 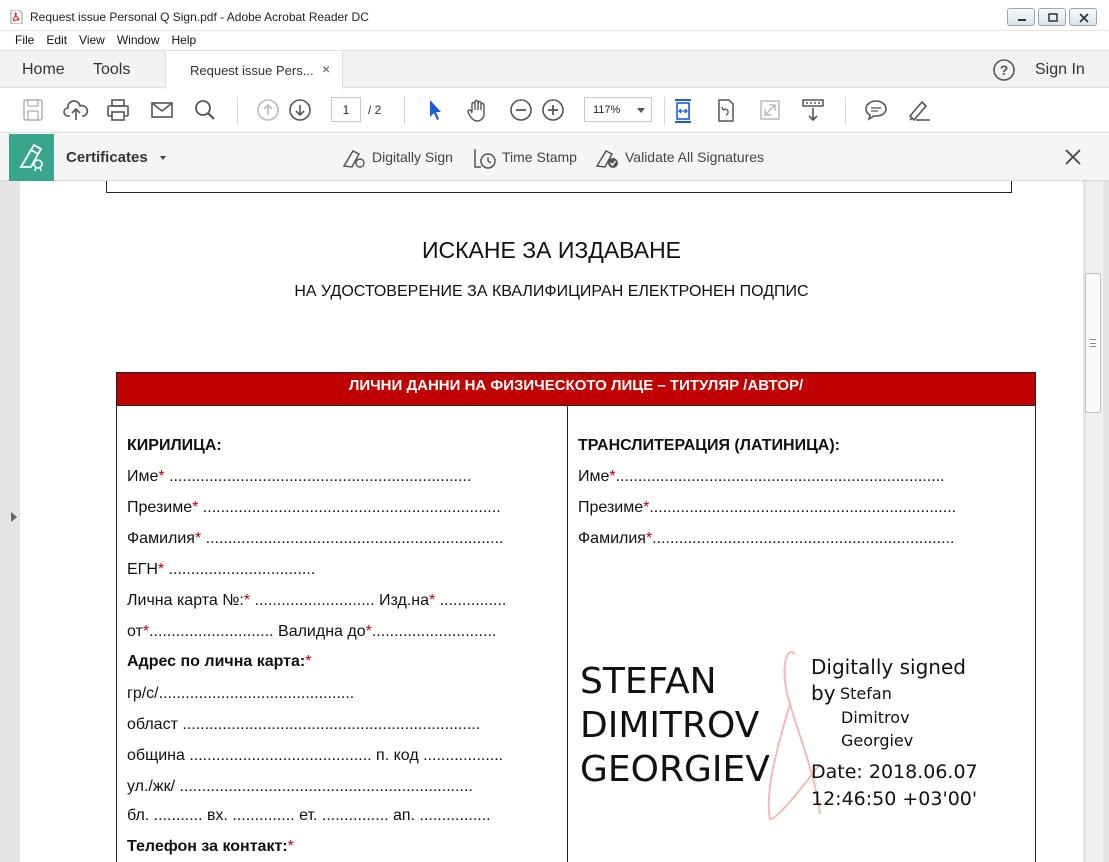 I want to click on page-up-icon, so click(x=268, y=110).